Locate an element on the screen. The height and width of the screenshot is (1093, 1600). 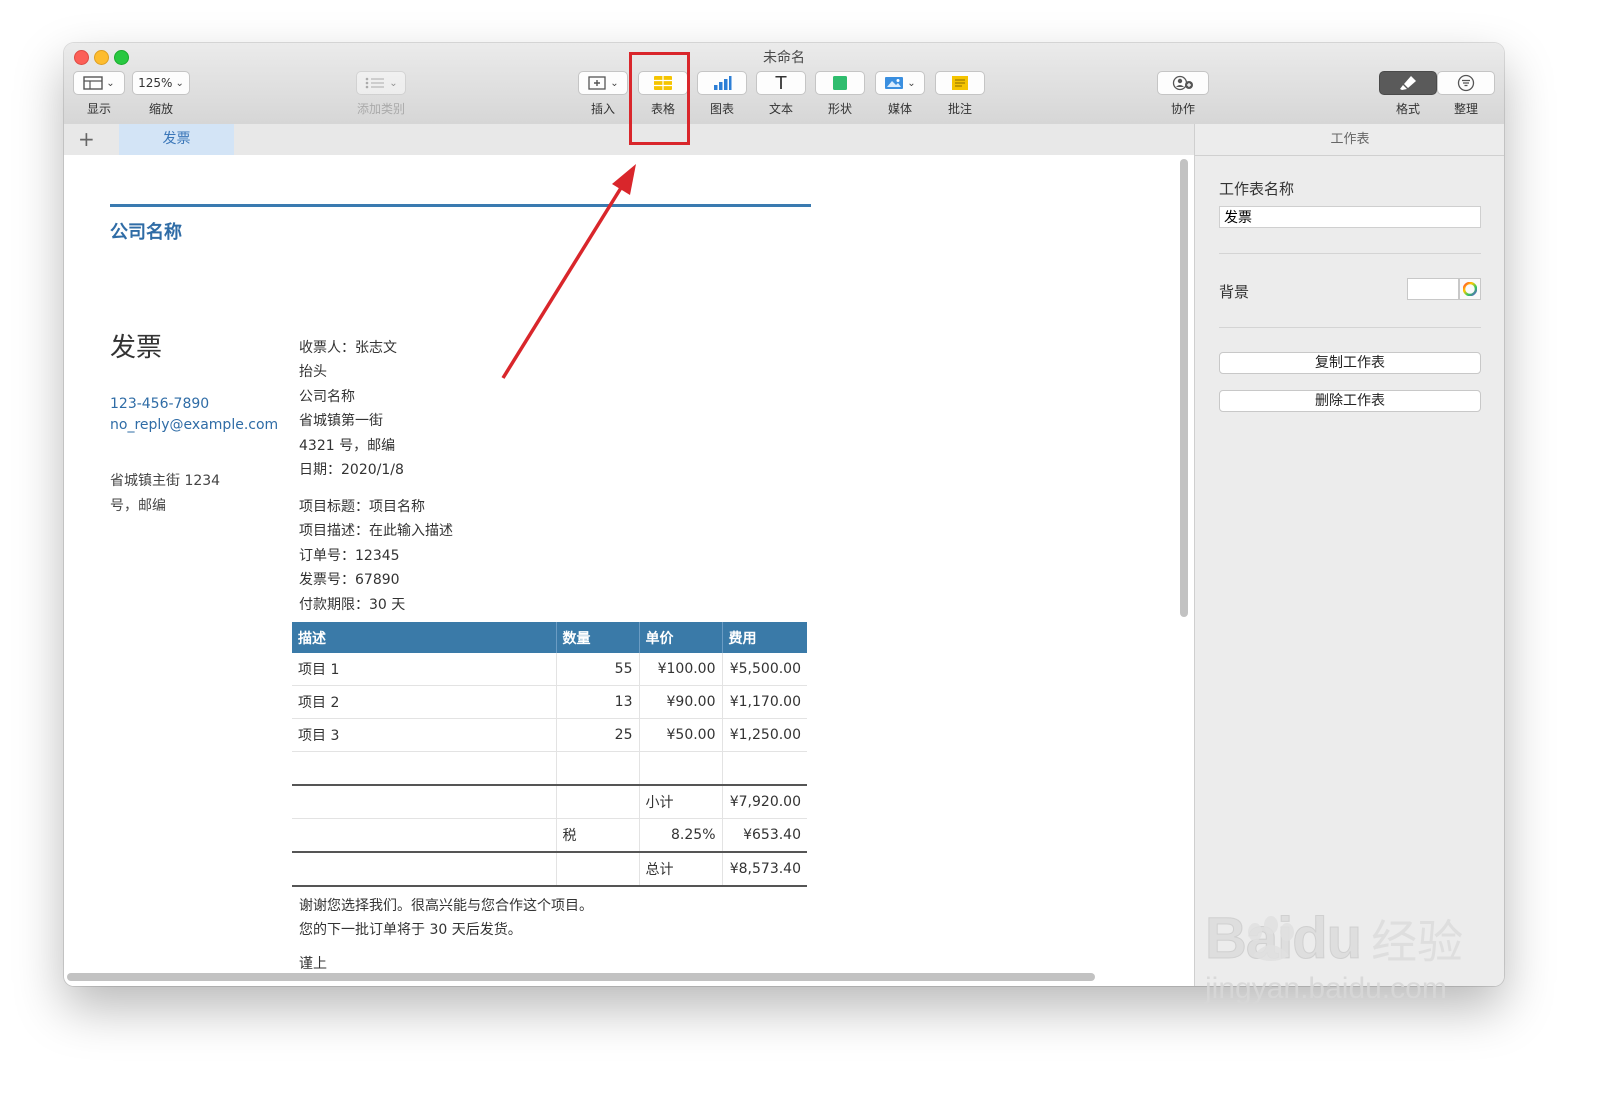
paw-icon is located at coordinates (1271, 938).